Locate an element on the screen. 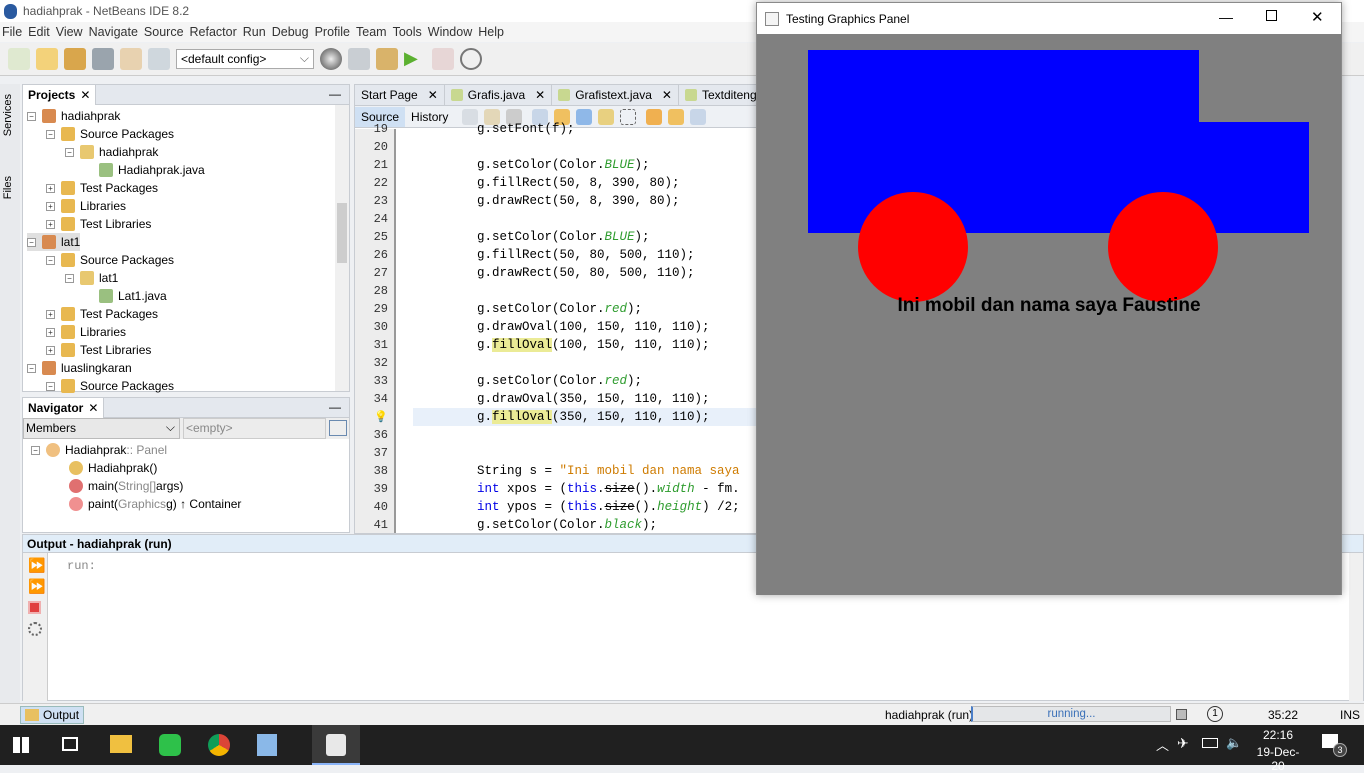 Image resolution: width=1364 pixels, height=773 pixels. menu-debug: Debug is located at coordinates (290, 32).